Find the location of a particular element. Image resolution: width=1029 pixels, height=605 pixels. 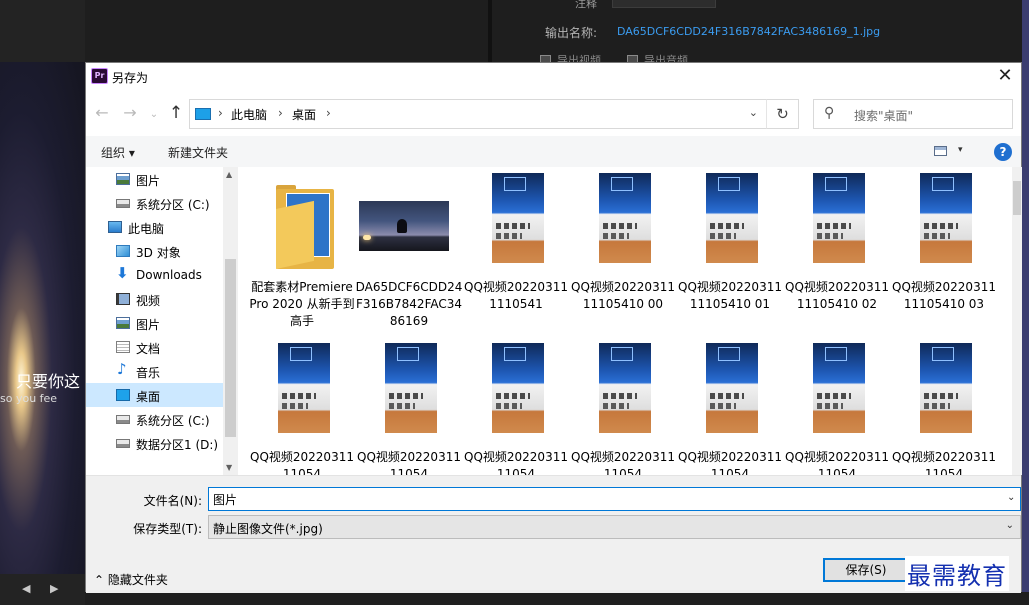

sidebar-item: 3D 对象 is located at coordinates (154, 251).